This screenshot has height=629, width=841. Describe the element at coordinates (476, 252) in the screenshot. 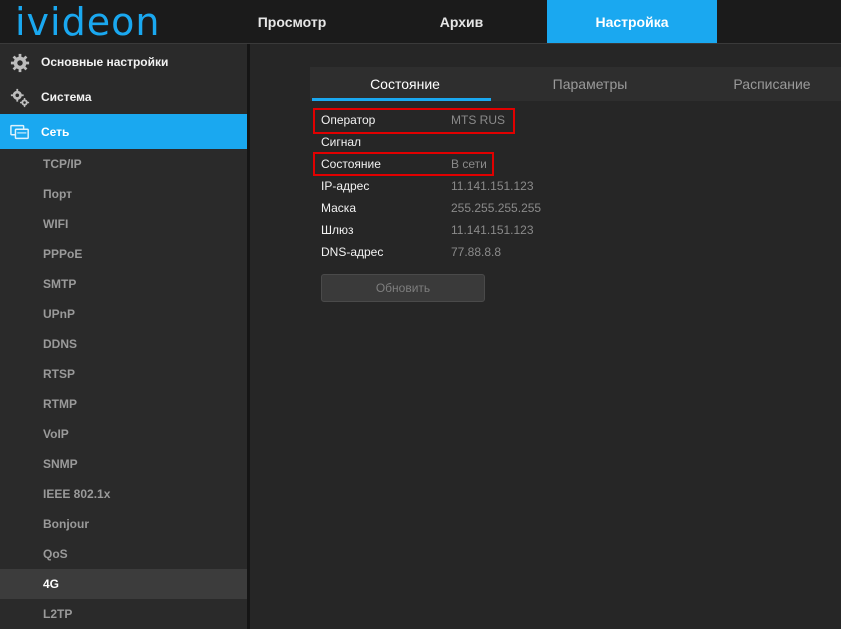

I see `status-value: 77.88.8.8` at that location.